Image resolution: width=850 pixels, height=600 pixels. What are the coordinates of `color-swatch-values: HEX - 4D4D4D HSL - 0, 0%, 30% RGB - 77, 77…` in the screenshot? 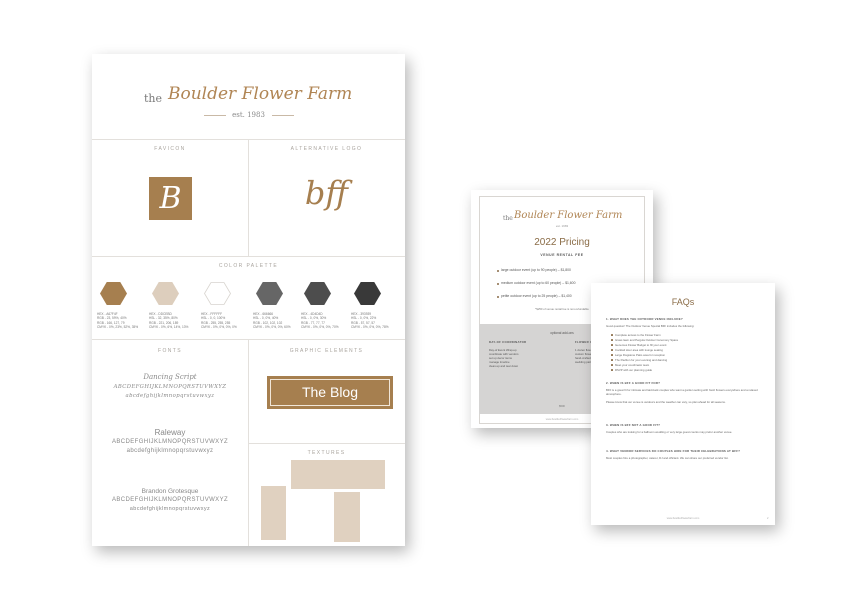 It's located at (325, 320).